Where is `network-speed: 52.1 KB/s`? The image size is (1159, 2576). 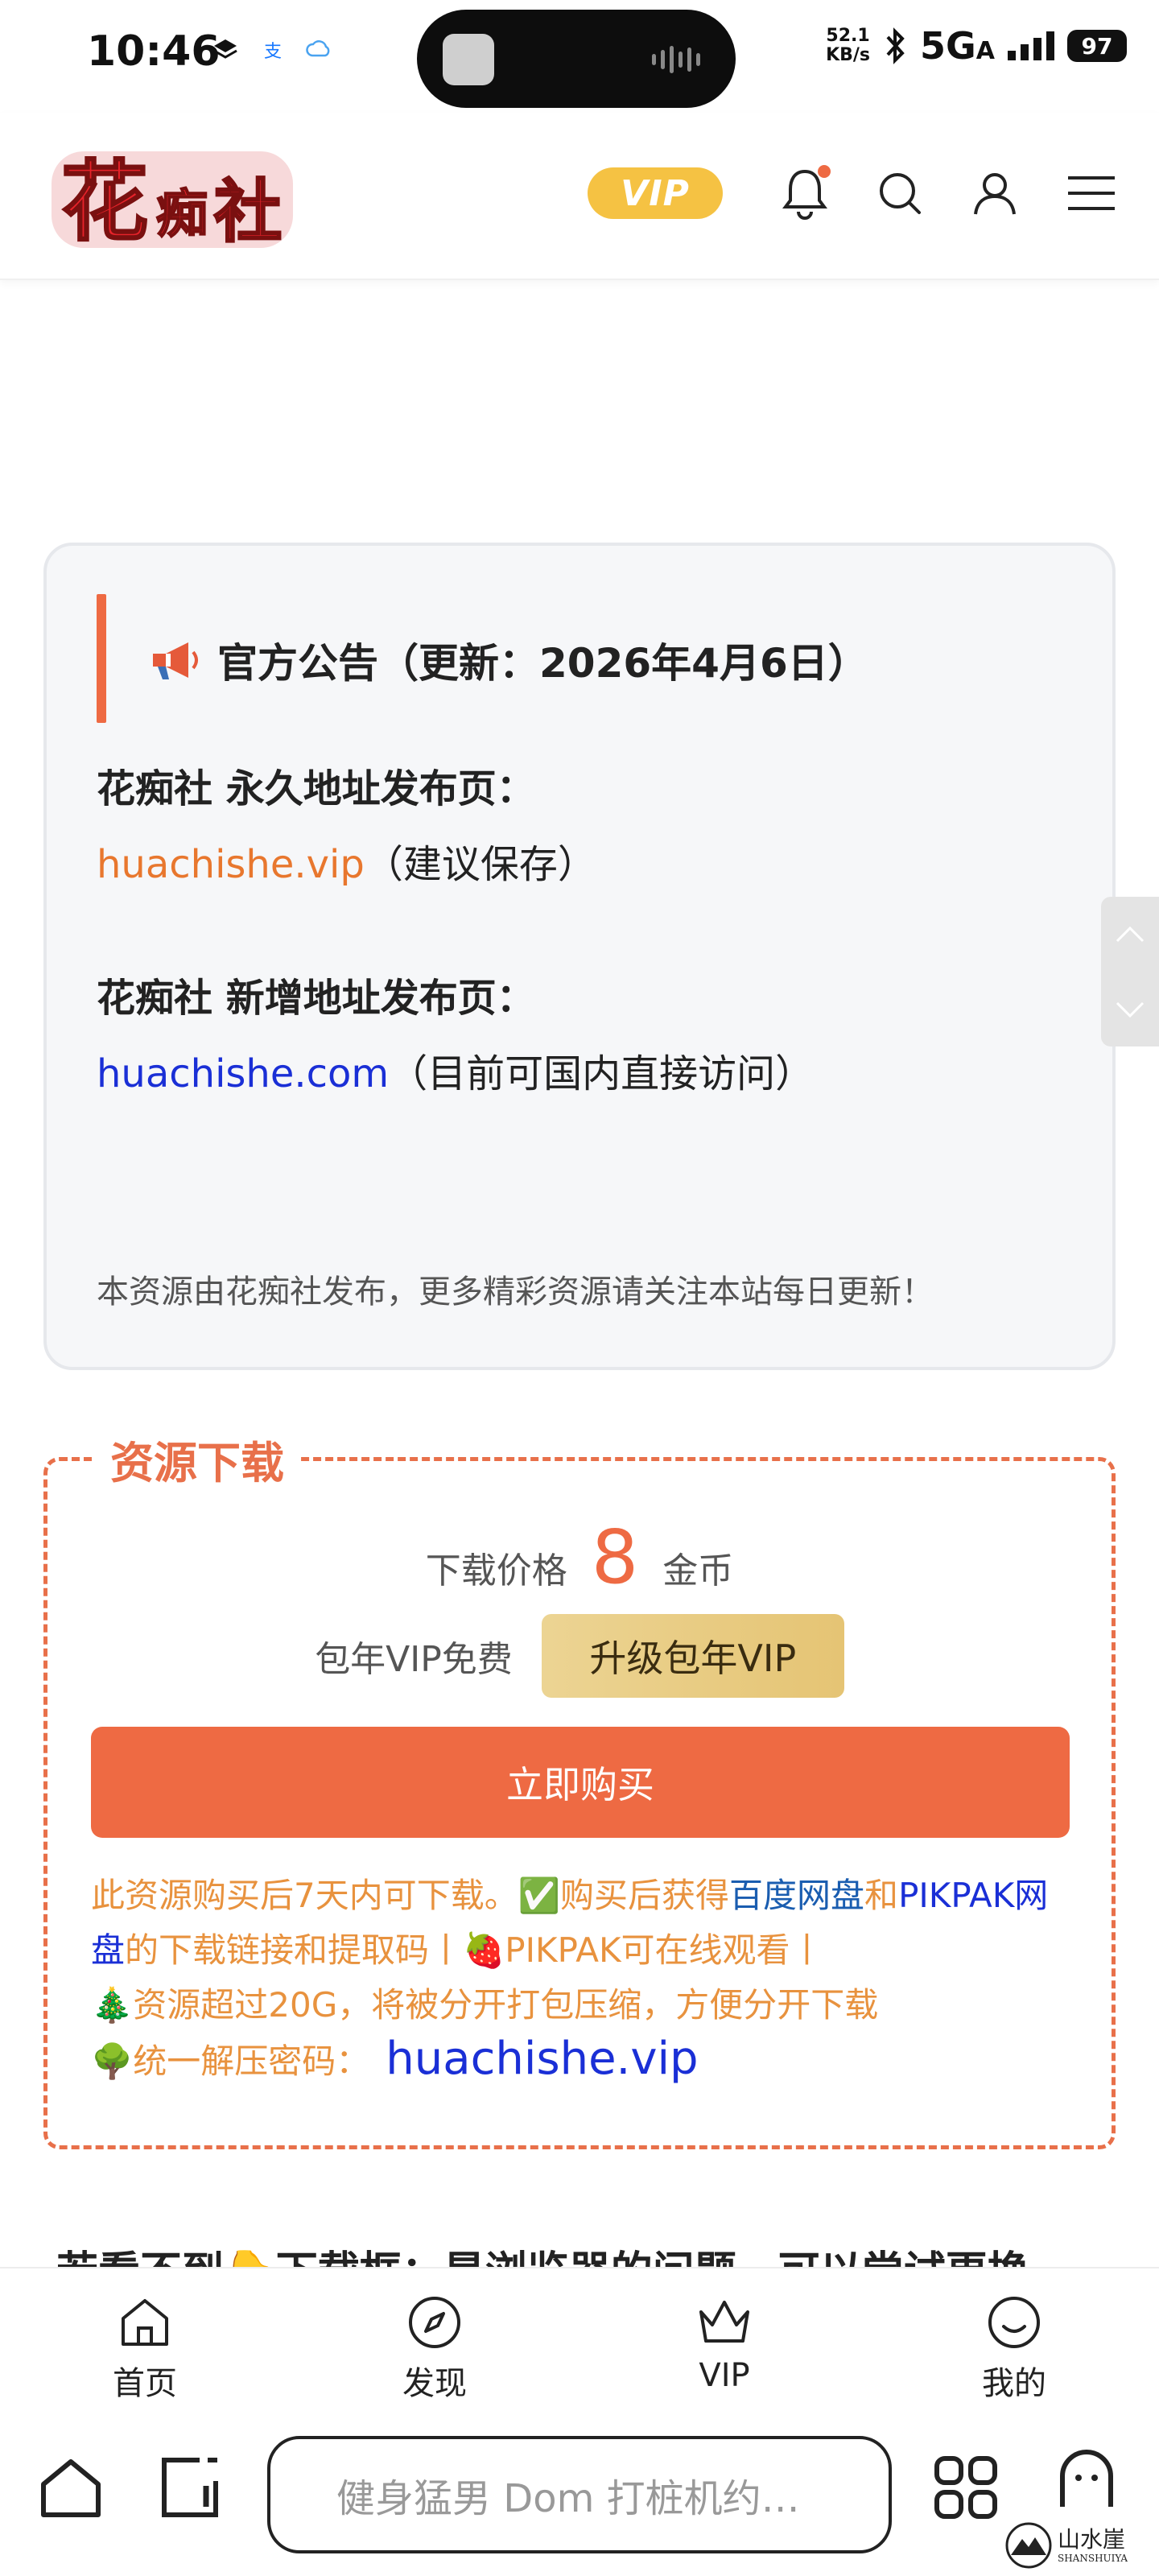
network-speed: 52.1 KB/s is located at coordinates (848, 46).